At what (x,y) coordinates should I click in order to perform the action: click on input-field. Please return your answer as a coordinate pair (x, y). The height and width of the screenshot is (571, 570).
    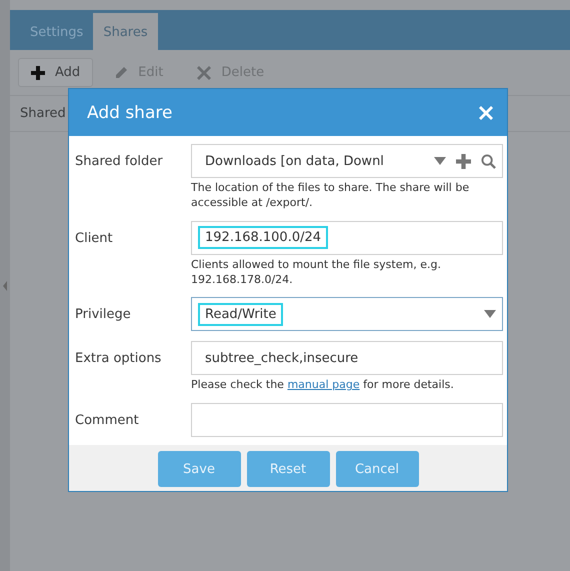
    Looking at the image, I should click on (347, 420).